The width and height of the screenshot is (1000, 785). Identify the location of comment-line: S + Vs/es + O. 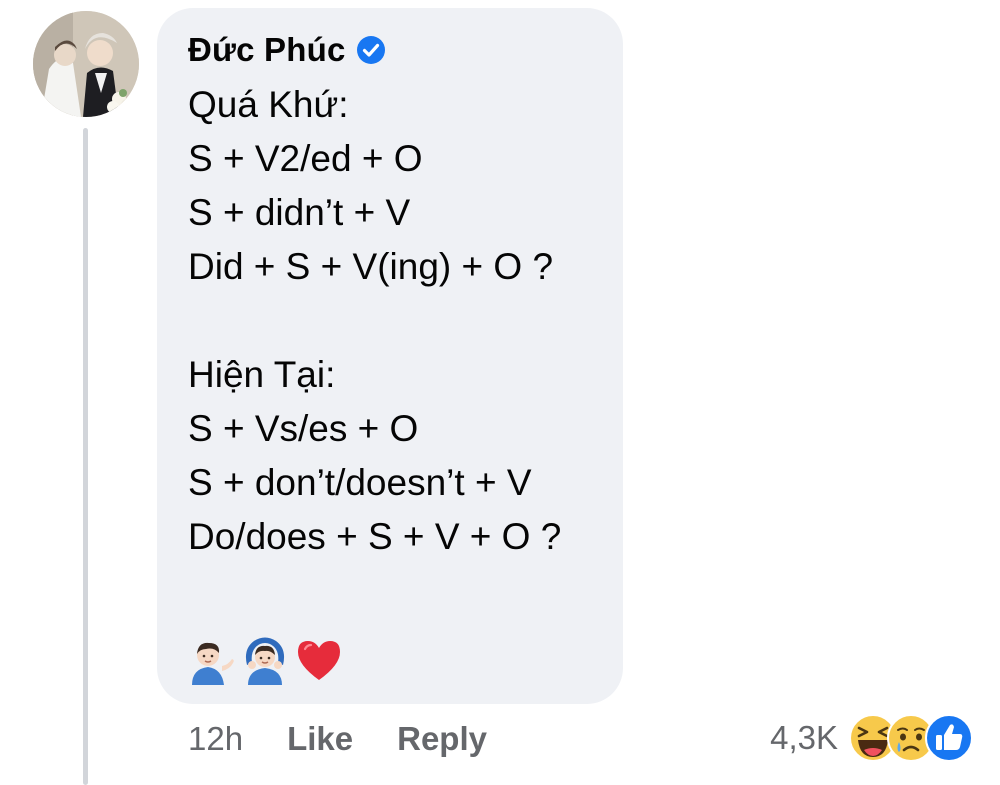
(303, 428).